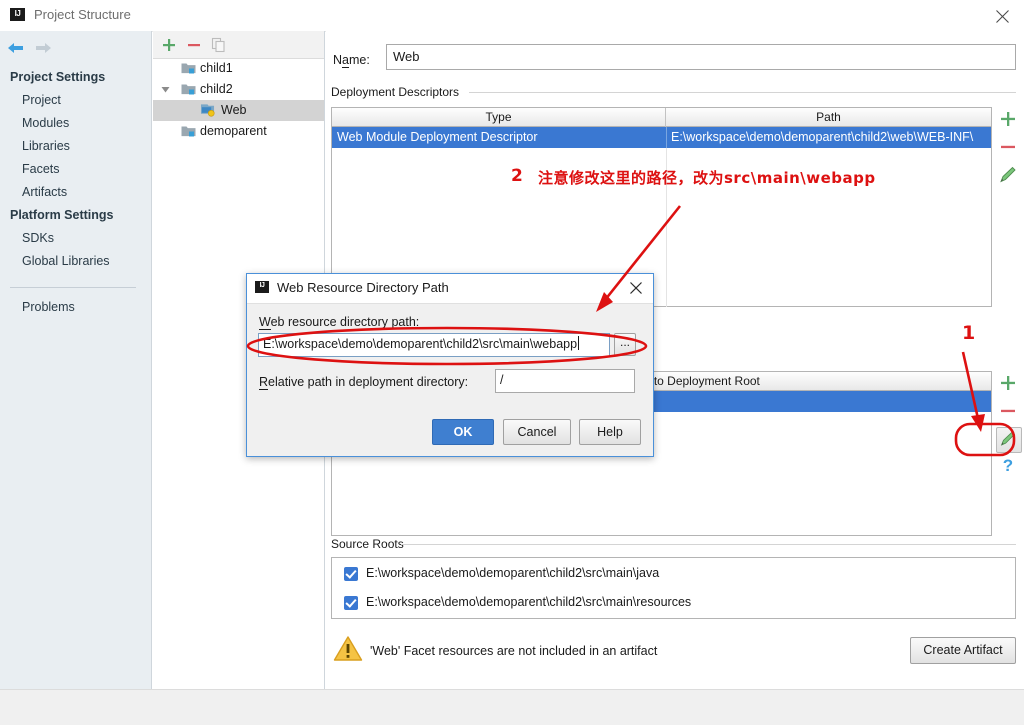 The width and height of the screenshot is (1024, 725). What do you see at coordinates (45, 123) in the screenshot?
I see `sidebar-item-modules: Modules` at bounding box center [45, 123].